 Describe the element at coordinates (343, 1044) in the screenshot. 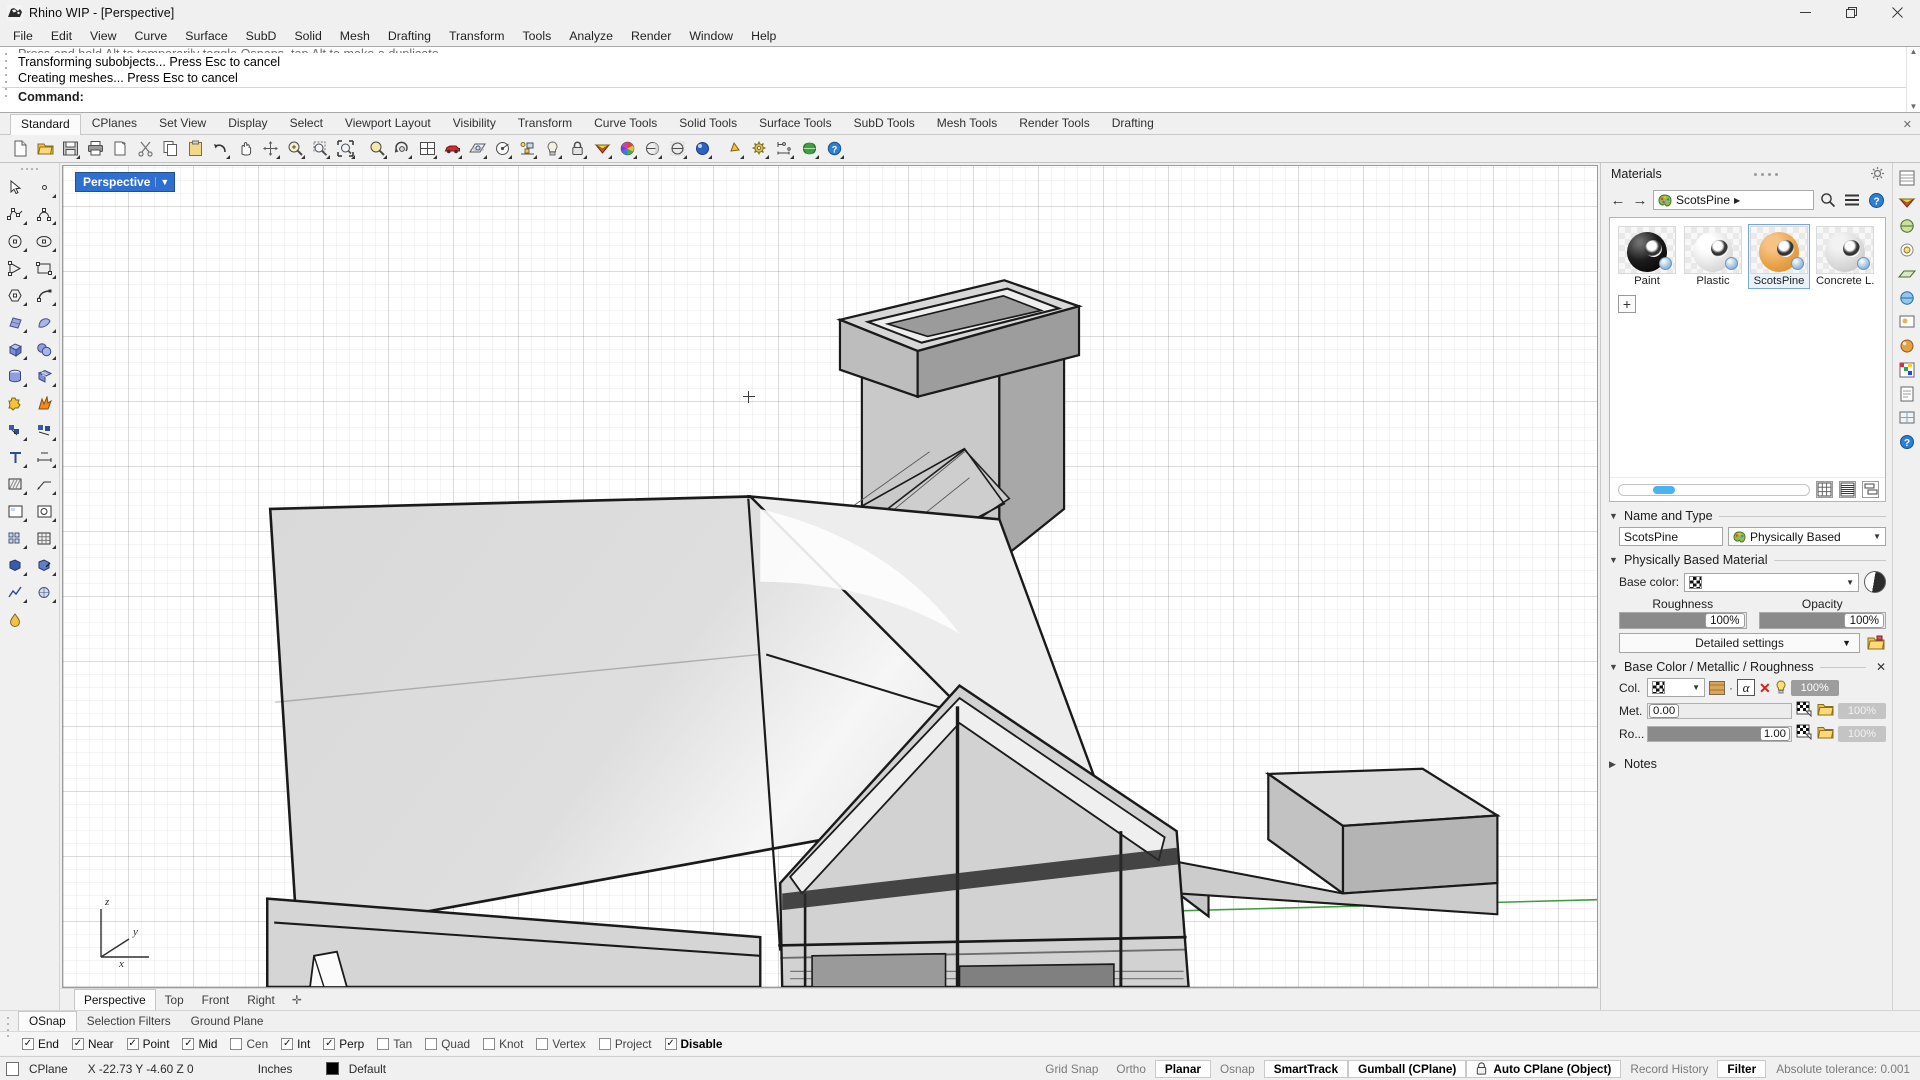

I see `osnap-checkbox-perp: ✓ Perp` at that location.